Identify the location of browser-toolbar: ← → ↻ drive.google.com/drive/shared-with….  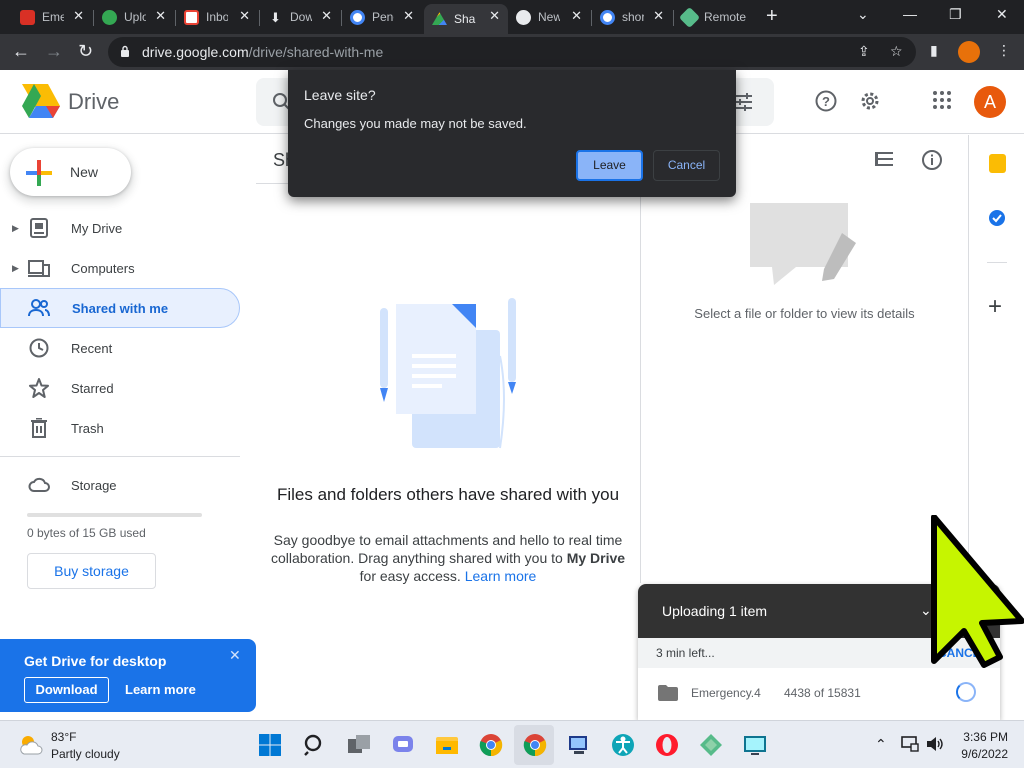
(512, 52).